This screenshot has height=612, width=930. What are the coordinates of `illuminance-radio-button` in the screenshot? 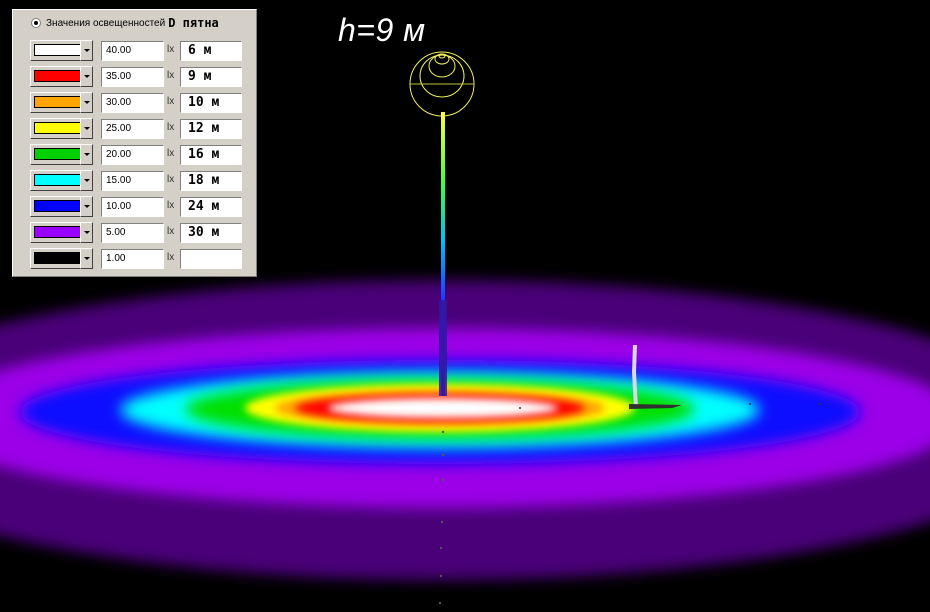 It's located at (36, 23).